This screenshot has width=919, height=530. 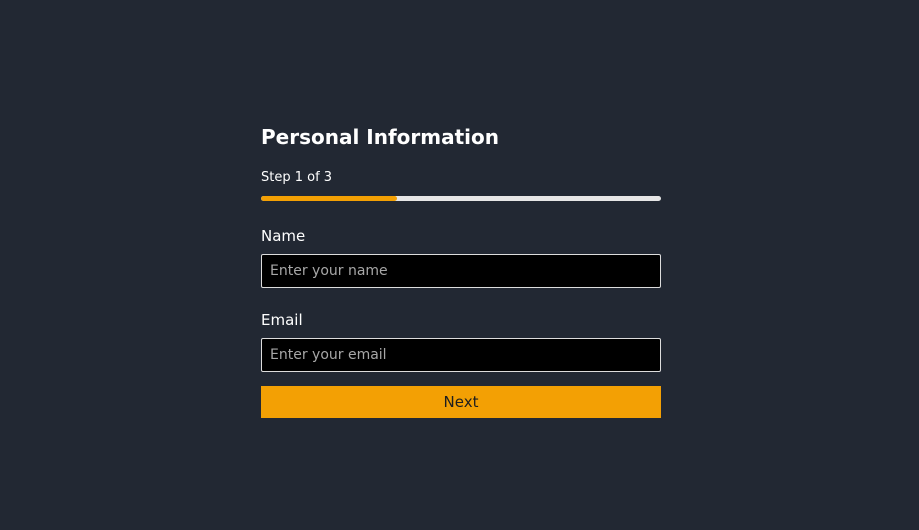 I want to click on step-indicator: Step 1 of 3, so click(x=297, y=177).